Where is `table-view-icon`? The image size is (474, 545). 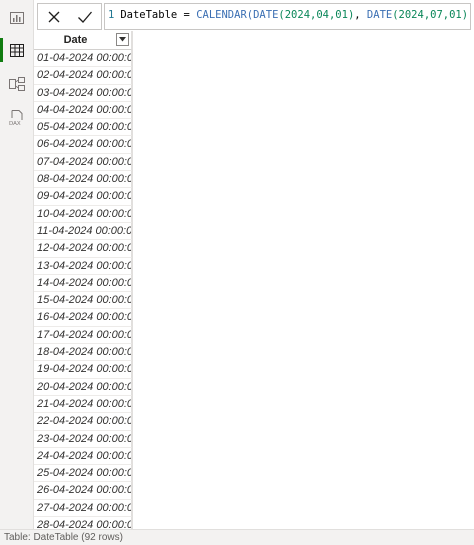 table-view-icon is located at coordinates (16, 50).